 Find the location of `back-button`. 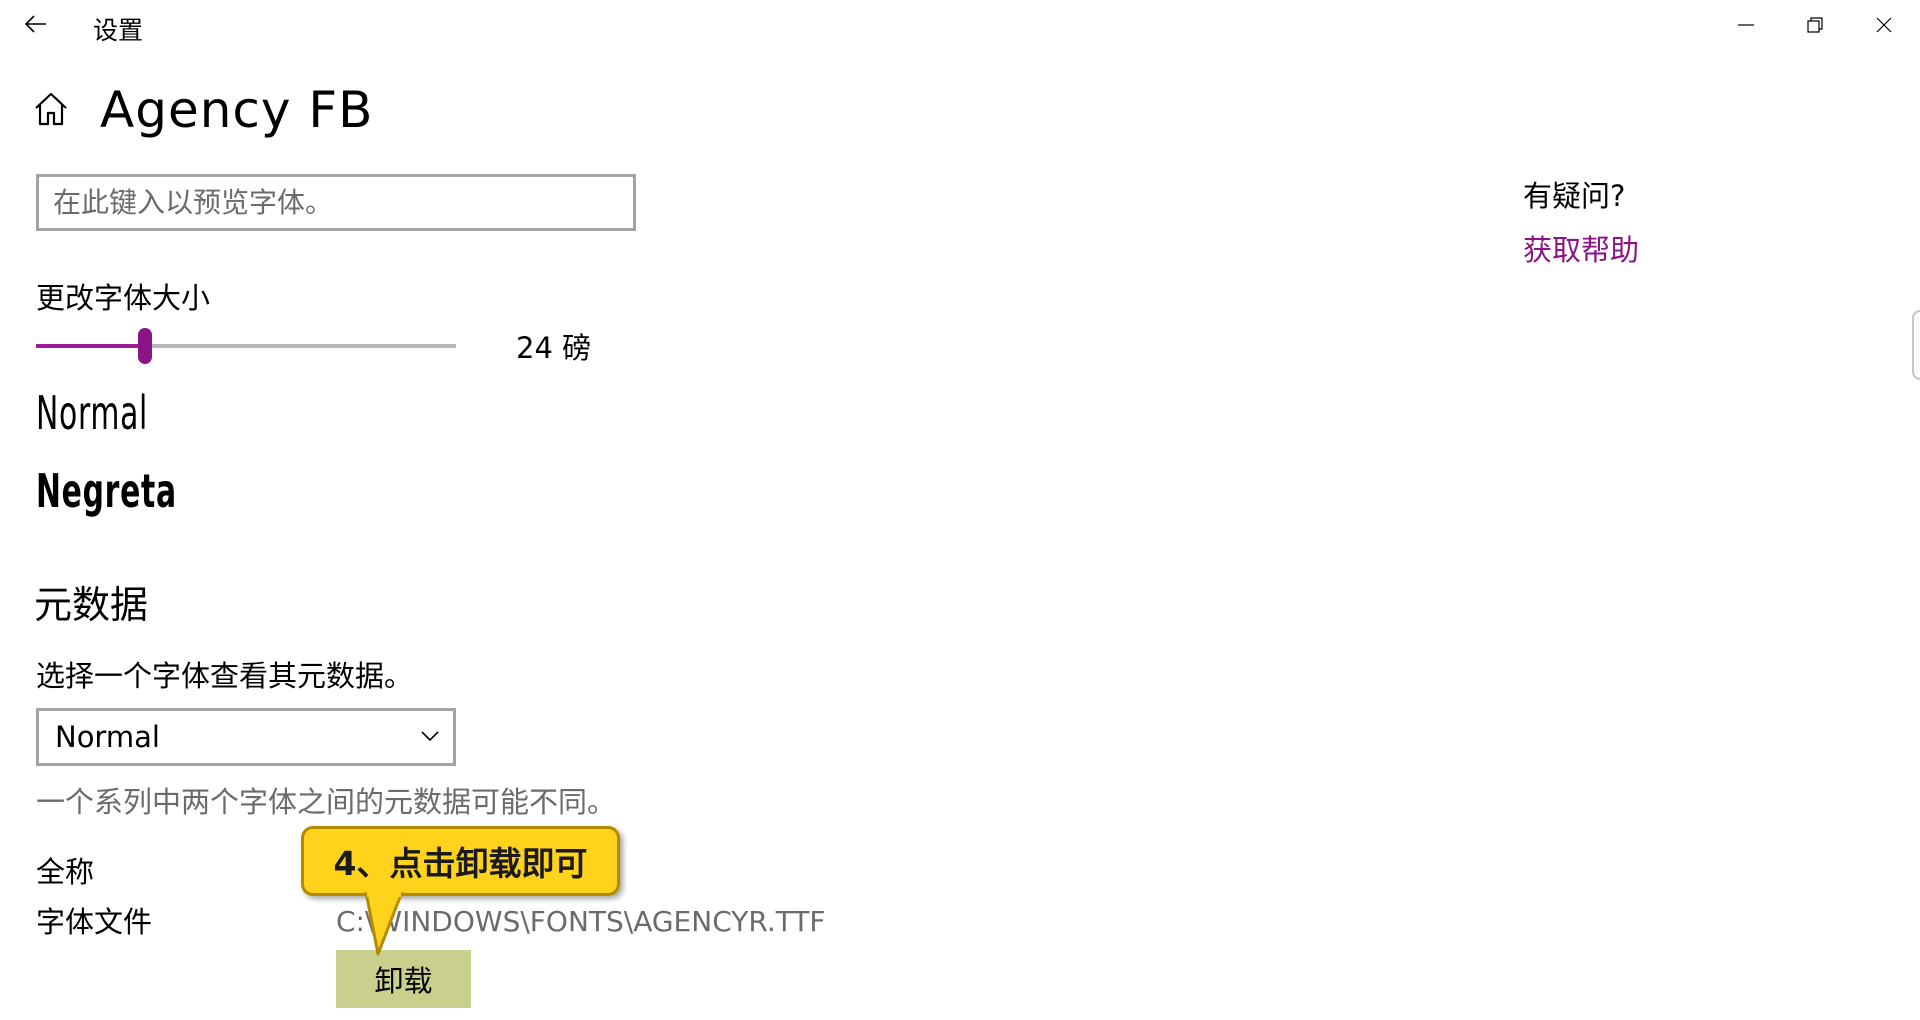

back-button is located at coordinates (36, 24).